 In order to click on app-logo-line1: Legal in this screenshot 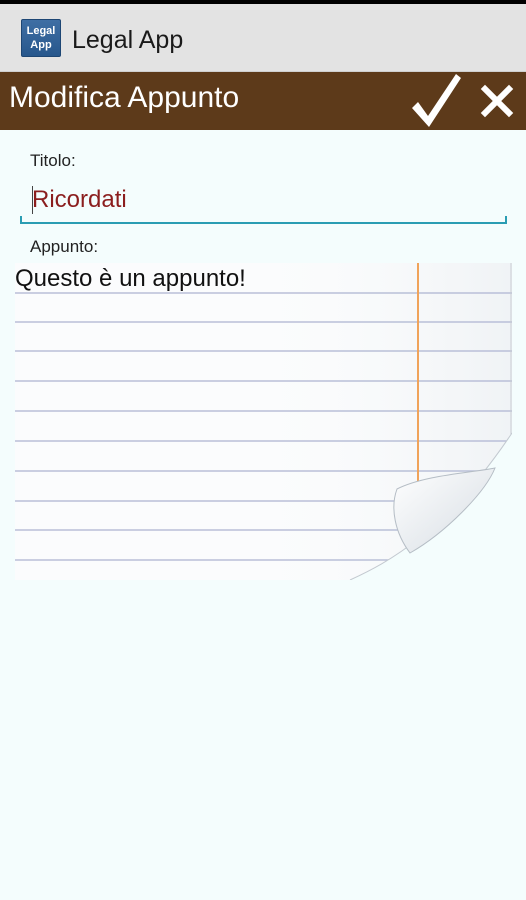, I will do `click(41, 31)`.